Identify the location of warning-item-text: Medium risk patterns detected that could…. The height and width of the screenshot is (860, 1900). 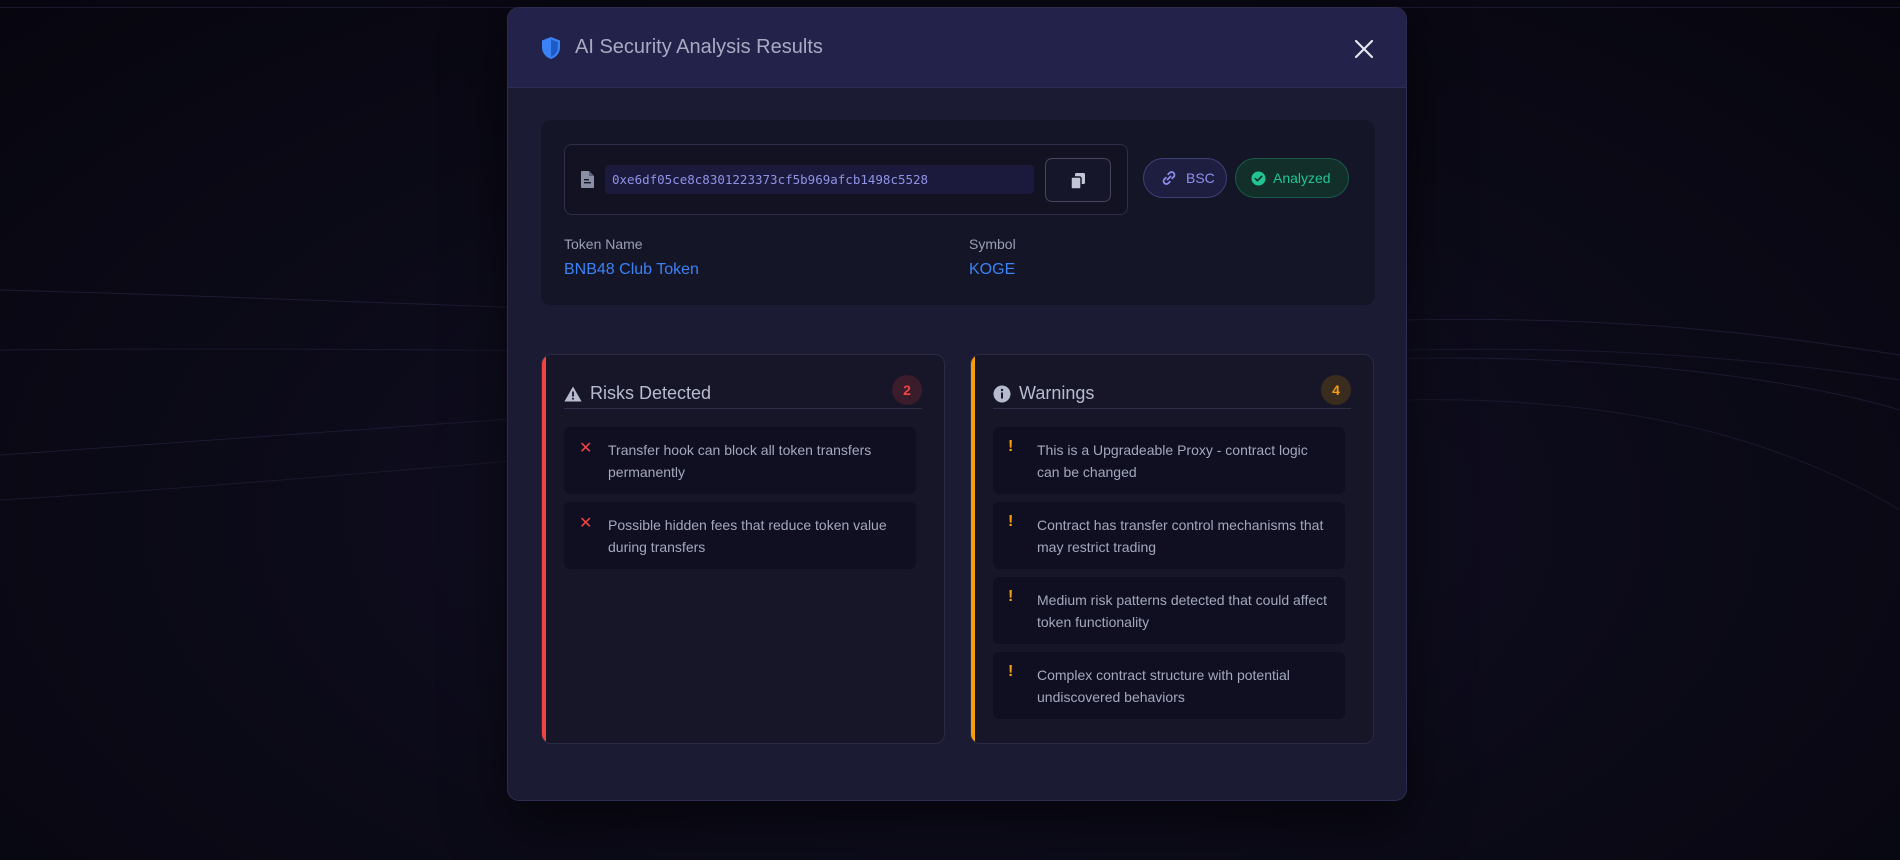
(1182, 611).